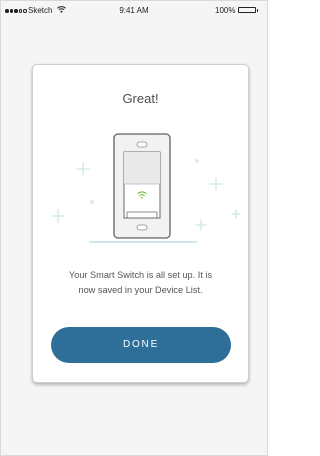  Describe the element at coordinates (134, 13) in the screenshot. I see `status-bar: Sketch 9:41 AM 100%` at that location.